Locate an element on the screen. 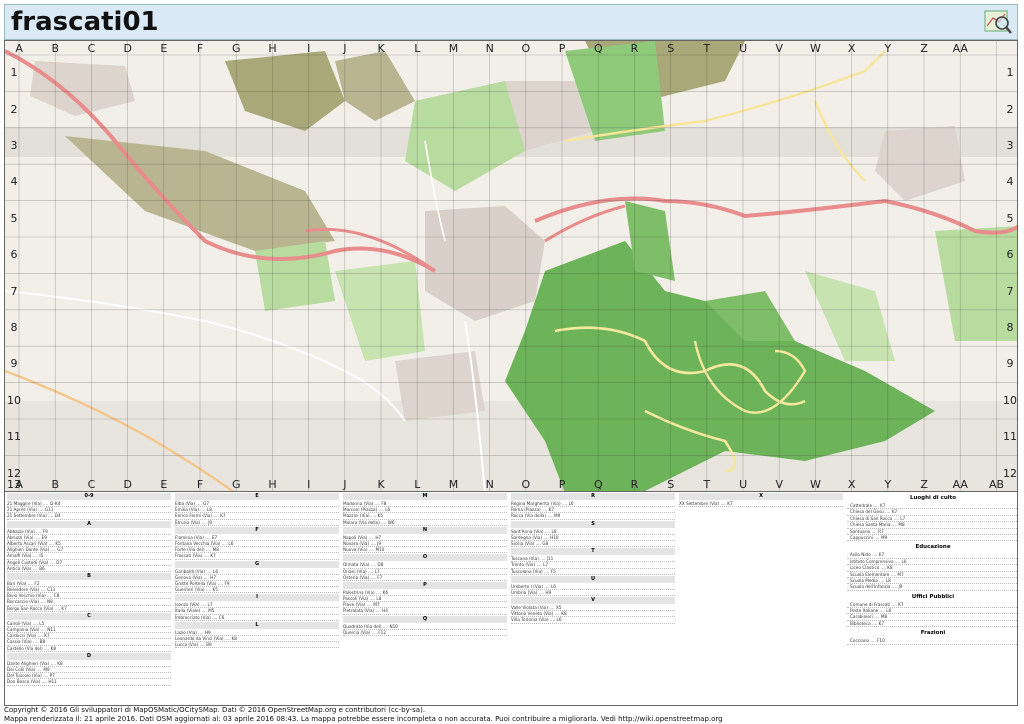  park-area is located at coordinates (295, 276).